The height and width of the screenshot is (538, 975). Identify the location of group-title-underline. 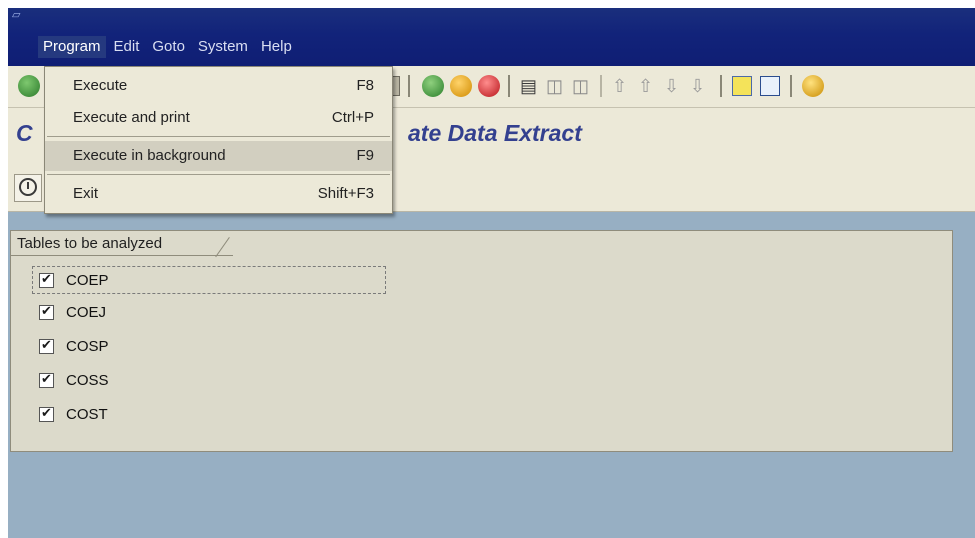
(122, 255).